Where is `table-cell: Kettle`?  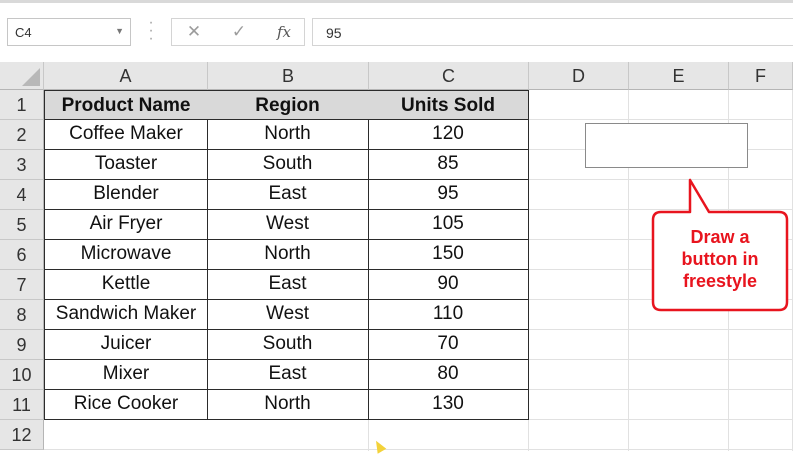 table-cell: Kettle is located at coordinates (126, 284).